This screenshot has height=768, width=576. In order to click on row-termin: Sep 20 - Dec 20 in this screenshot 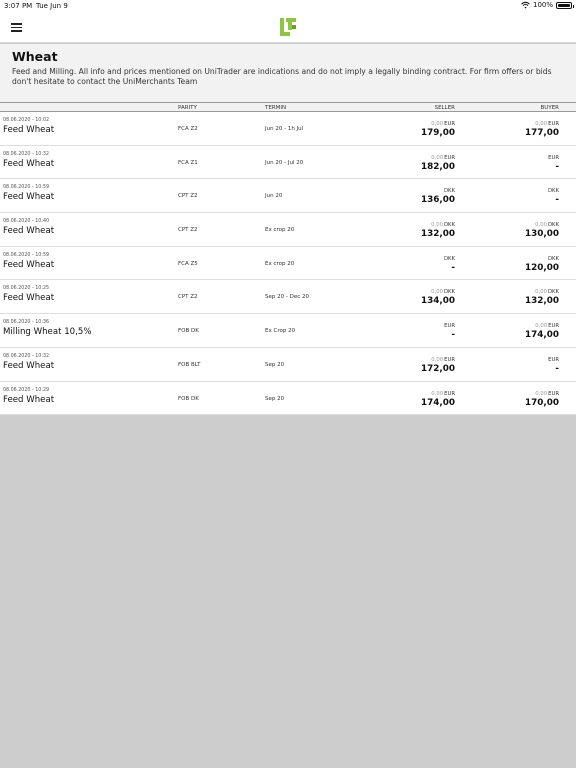, I will do `click(287, 297)`.